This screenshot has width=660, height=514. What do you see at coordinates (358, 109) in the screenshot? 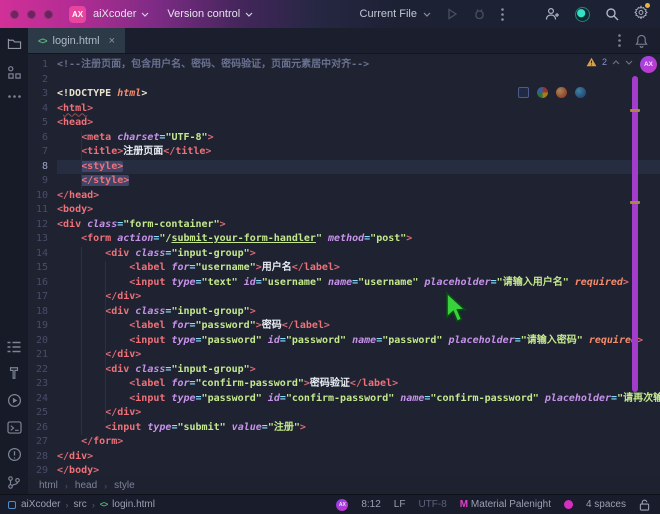
I see `code-line: <html>` at bounding box center [358, 109].